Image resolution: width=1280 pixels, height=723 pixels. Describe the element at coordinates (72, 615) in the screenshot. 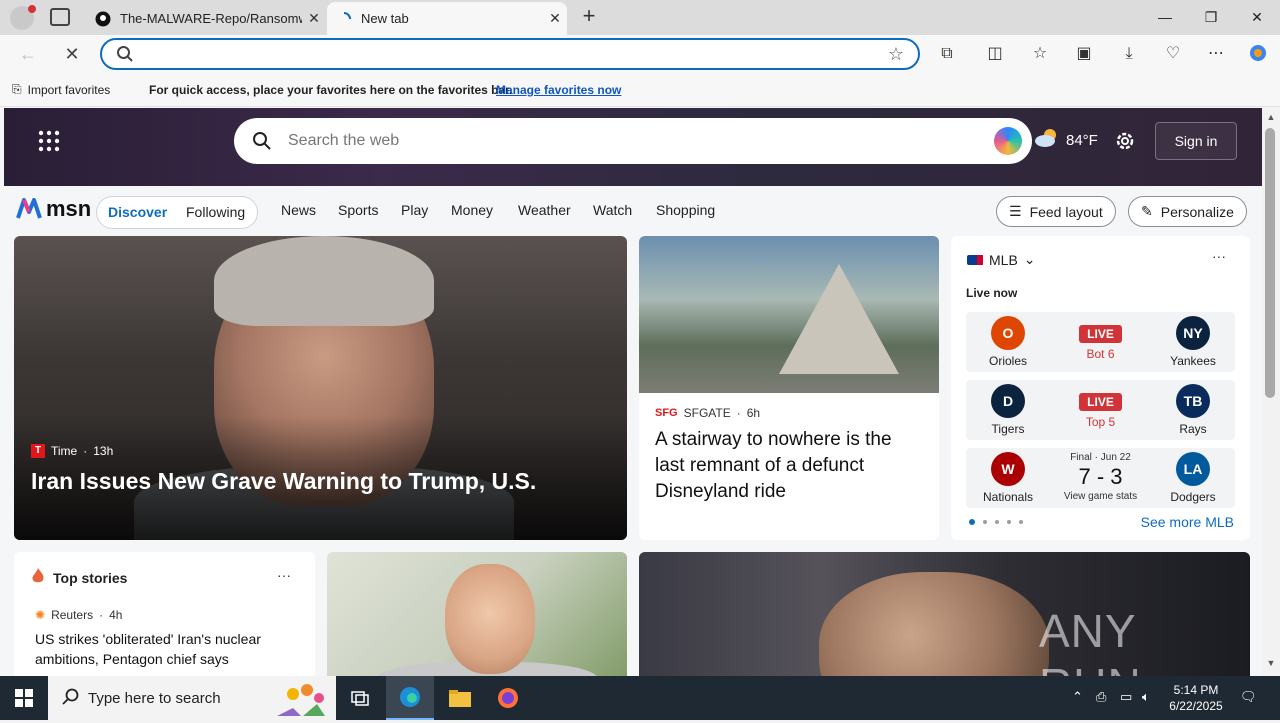

I see `source-name: Reuters` at that location.